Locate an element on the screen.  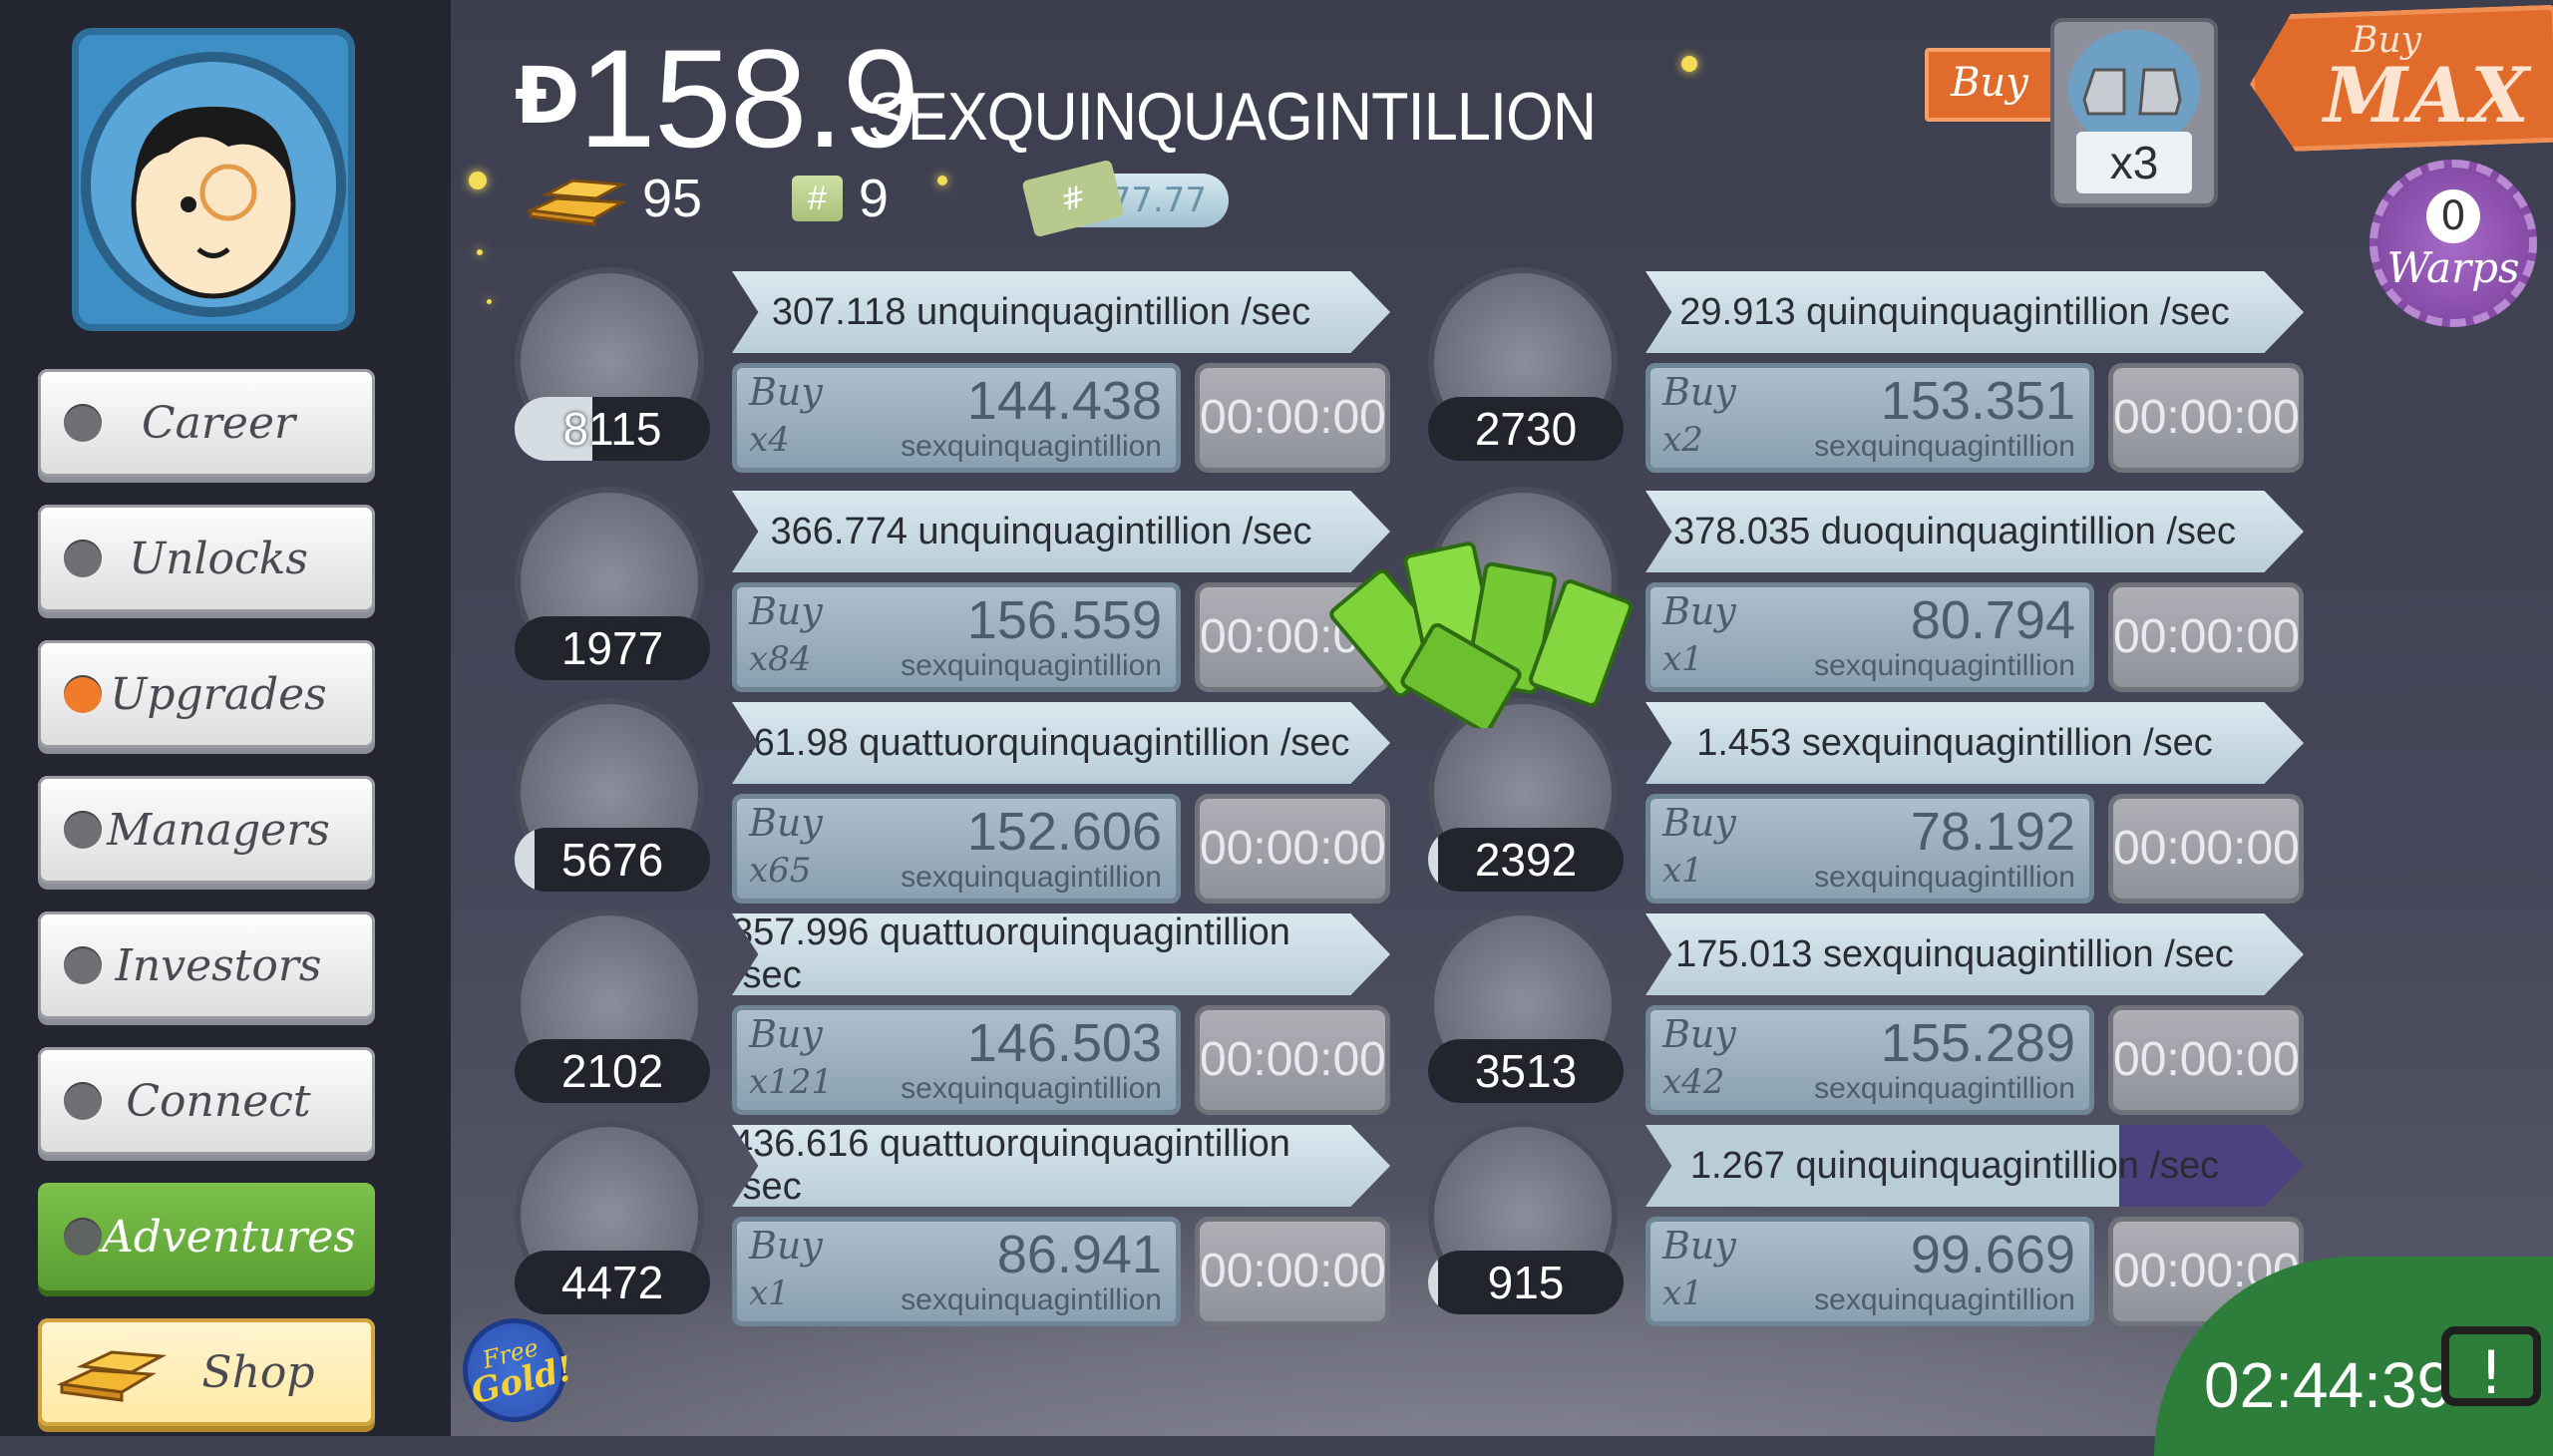
tv-icon: ! is located at coordinates (2491, 1367).